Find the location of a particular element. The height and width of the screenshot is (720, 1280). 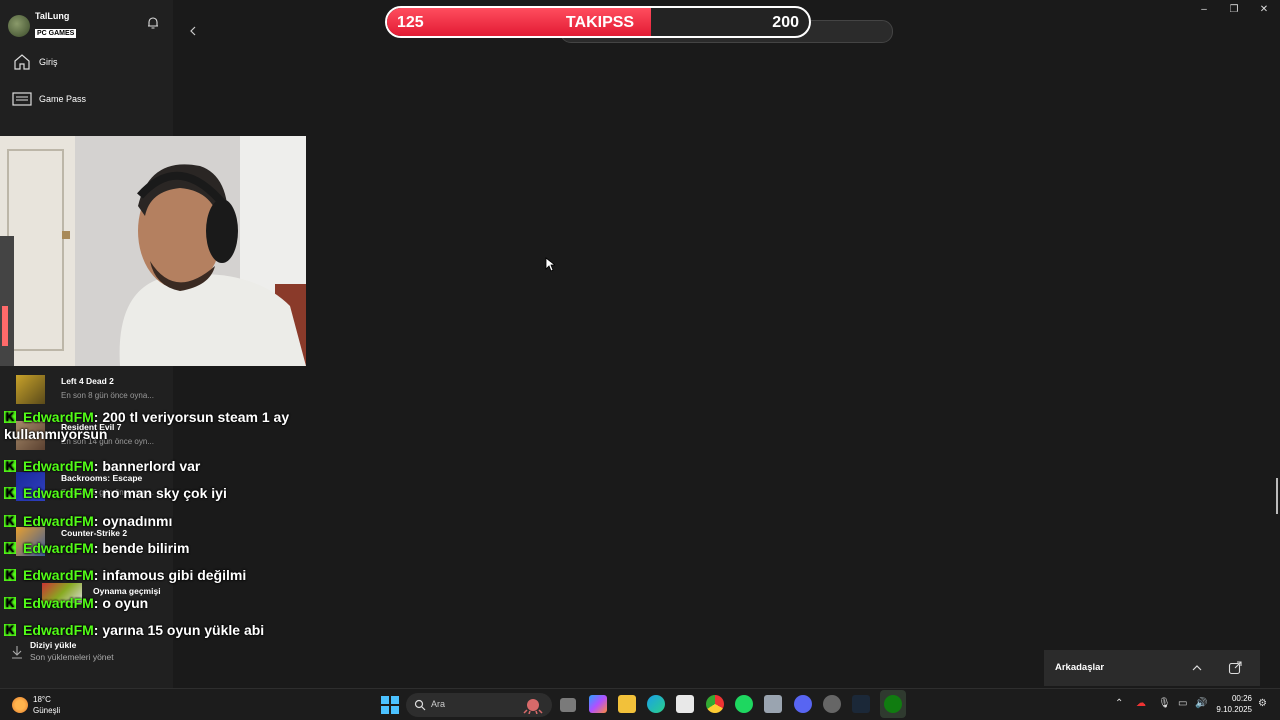

scrollbar is located at coordinates (1277, 496).